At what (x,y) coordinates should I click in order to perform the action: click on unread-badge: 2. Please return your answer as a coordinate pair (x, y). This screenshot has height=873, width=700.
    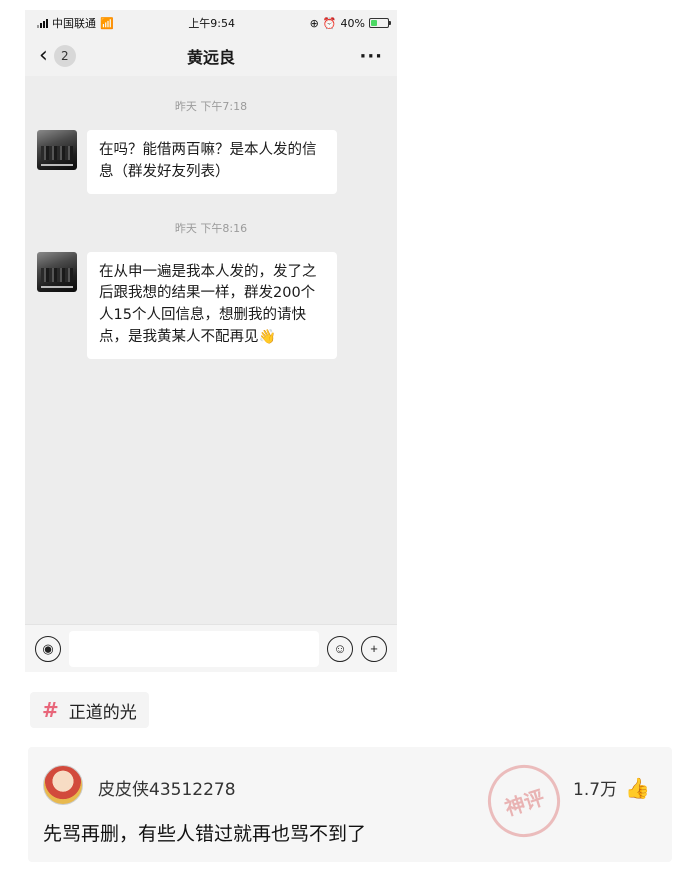
    Looking at the image, I should click on (64, 56).